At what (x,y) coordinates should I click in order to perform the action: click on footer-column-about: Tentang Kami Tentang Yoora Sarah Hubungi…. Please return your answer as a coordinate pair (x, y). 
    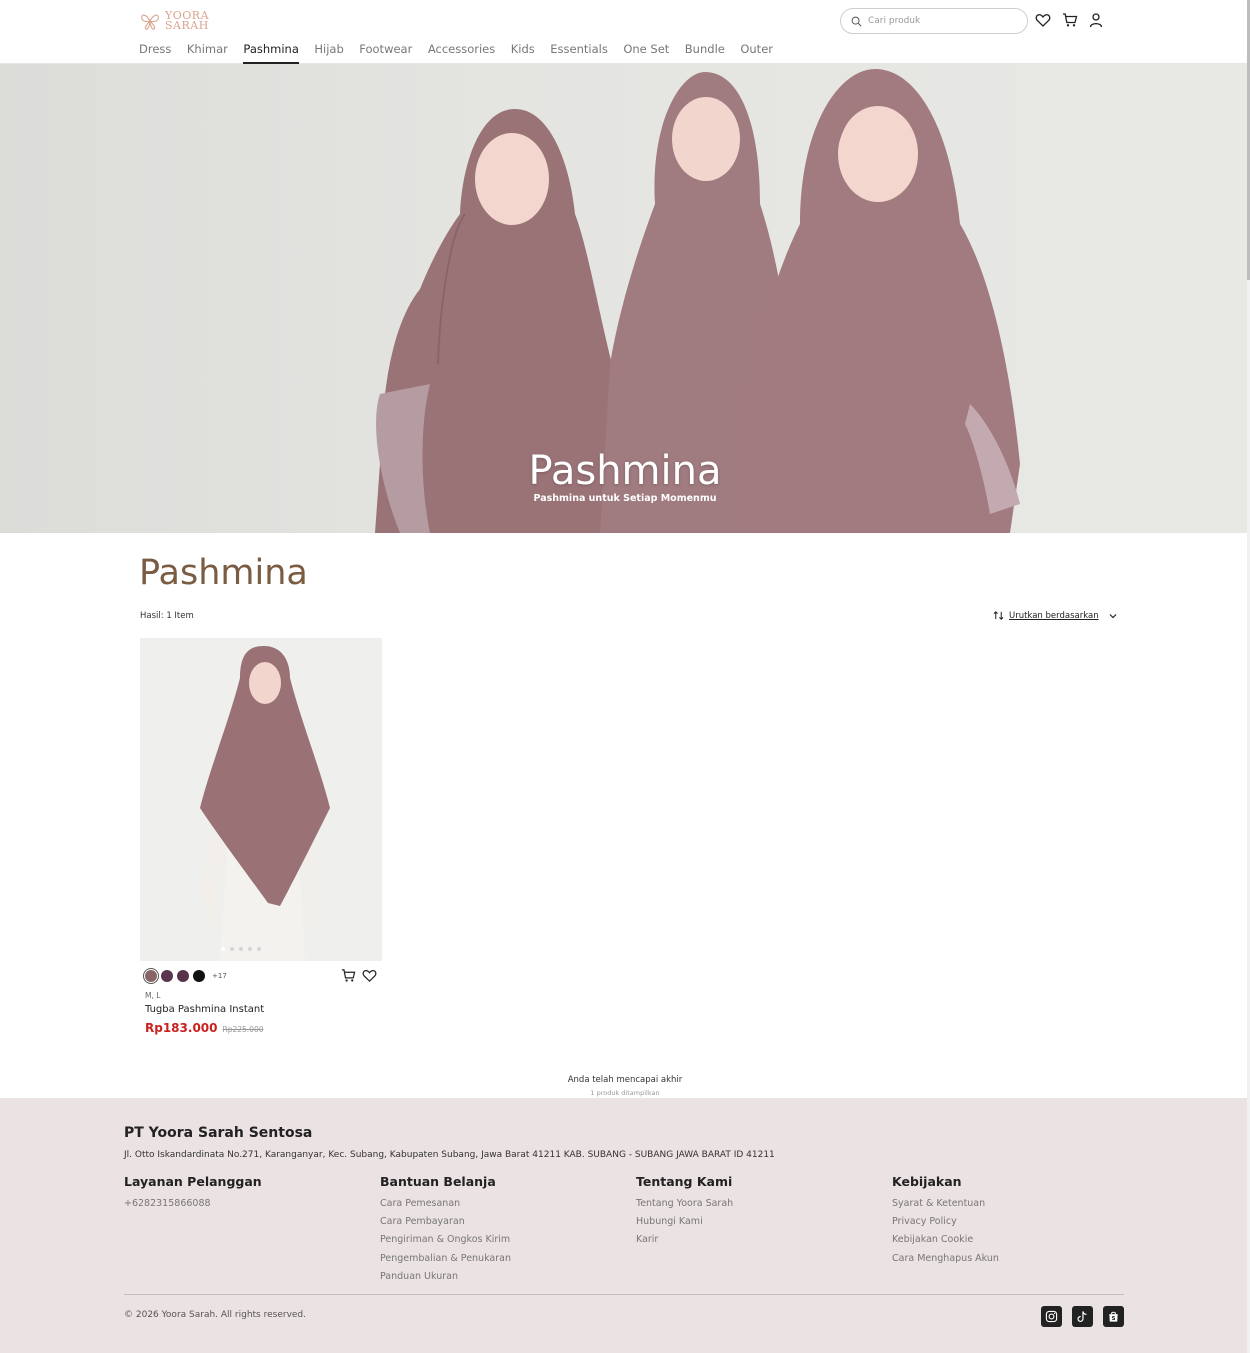
    Looking at the image, I should click on (684, 1213).